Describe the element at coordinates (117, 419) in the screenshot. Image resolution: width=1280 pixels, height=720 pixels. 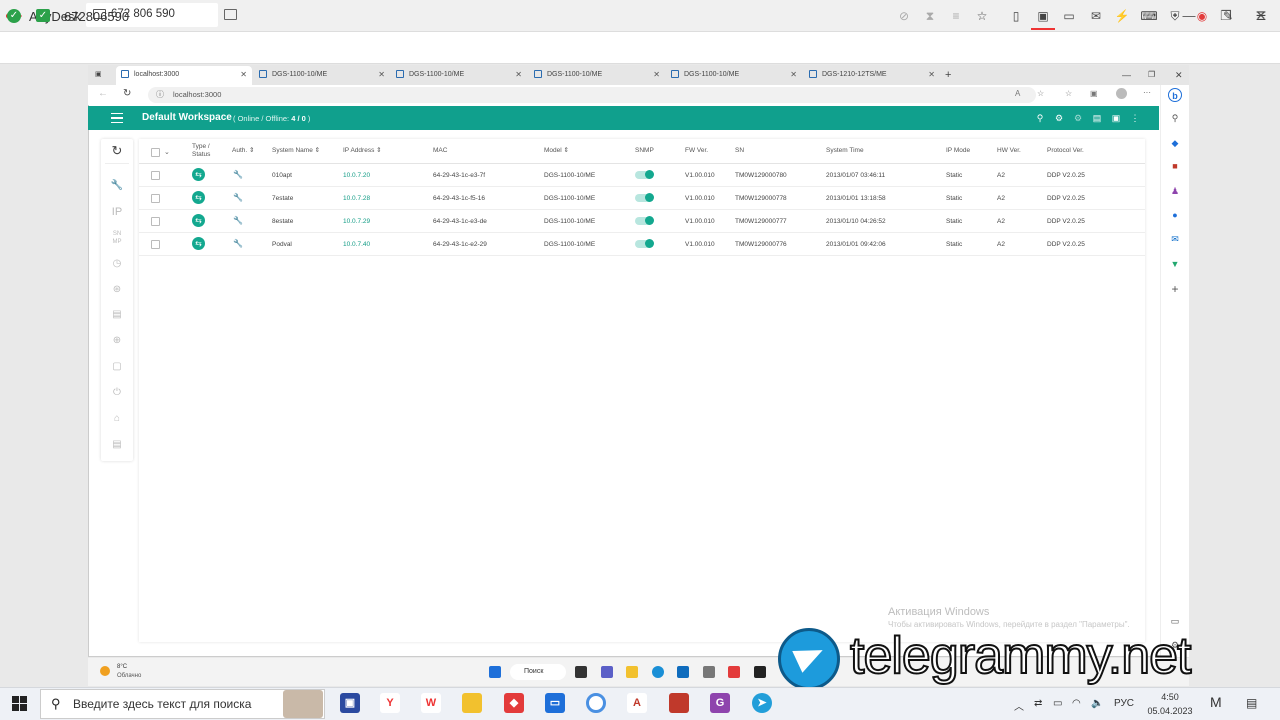
I see `reset-icon: ⌂` at that location.